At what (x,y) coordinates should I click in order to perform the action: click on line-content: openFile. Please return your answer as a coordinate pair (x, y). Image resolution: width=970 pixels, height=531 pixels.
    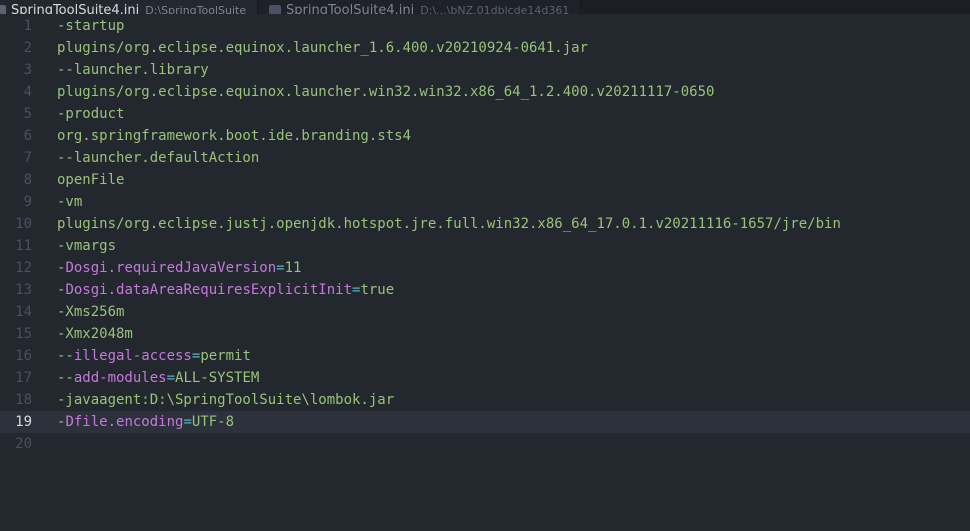
    Looking at the image, I should click on (90, 180).